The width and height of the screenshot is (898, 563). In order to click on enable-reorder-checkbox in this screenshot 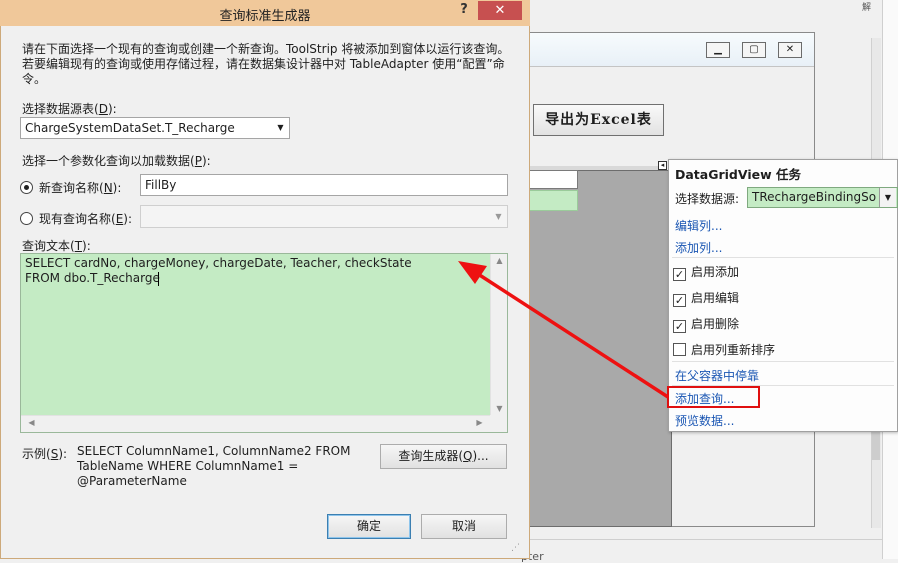, I will do `click(679, 349)`.